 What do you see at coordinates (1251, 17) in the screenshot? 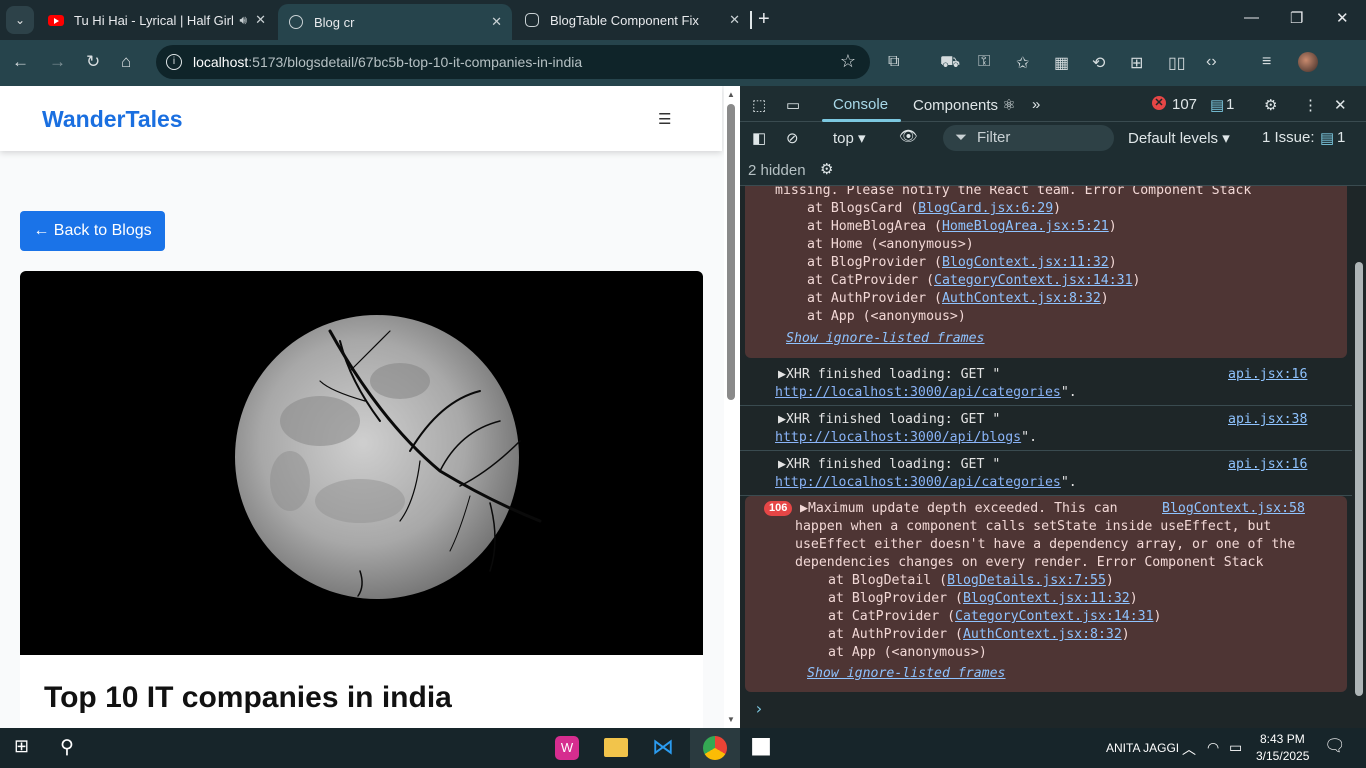
I see `minimize-button: —` at bounding box center [1251, 17].